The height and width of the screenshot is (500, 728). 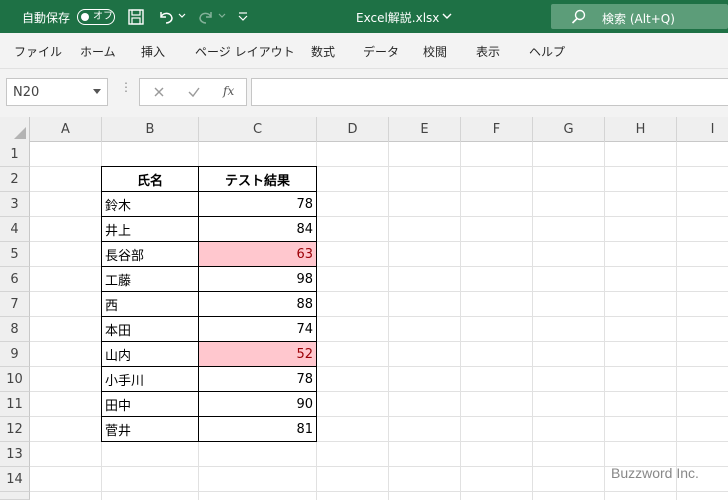 What do you see at coordinates (257, 404) in the screenshot?
I see `score-cell: 90` at bounding box center [257, 404].